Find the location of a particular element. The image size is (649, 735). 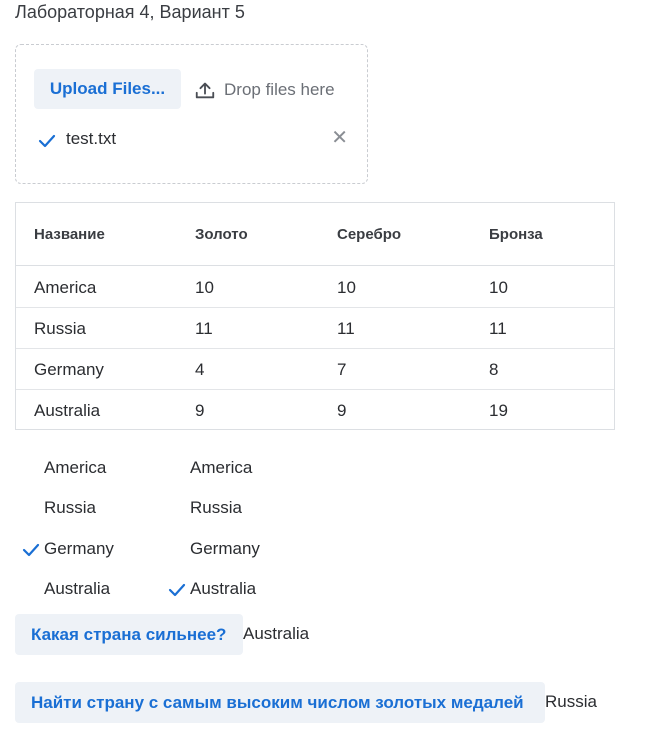

compare-result: Australia is located at coordinates (276, 633).